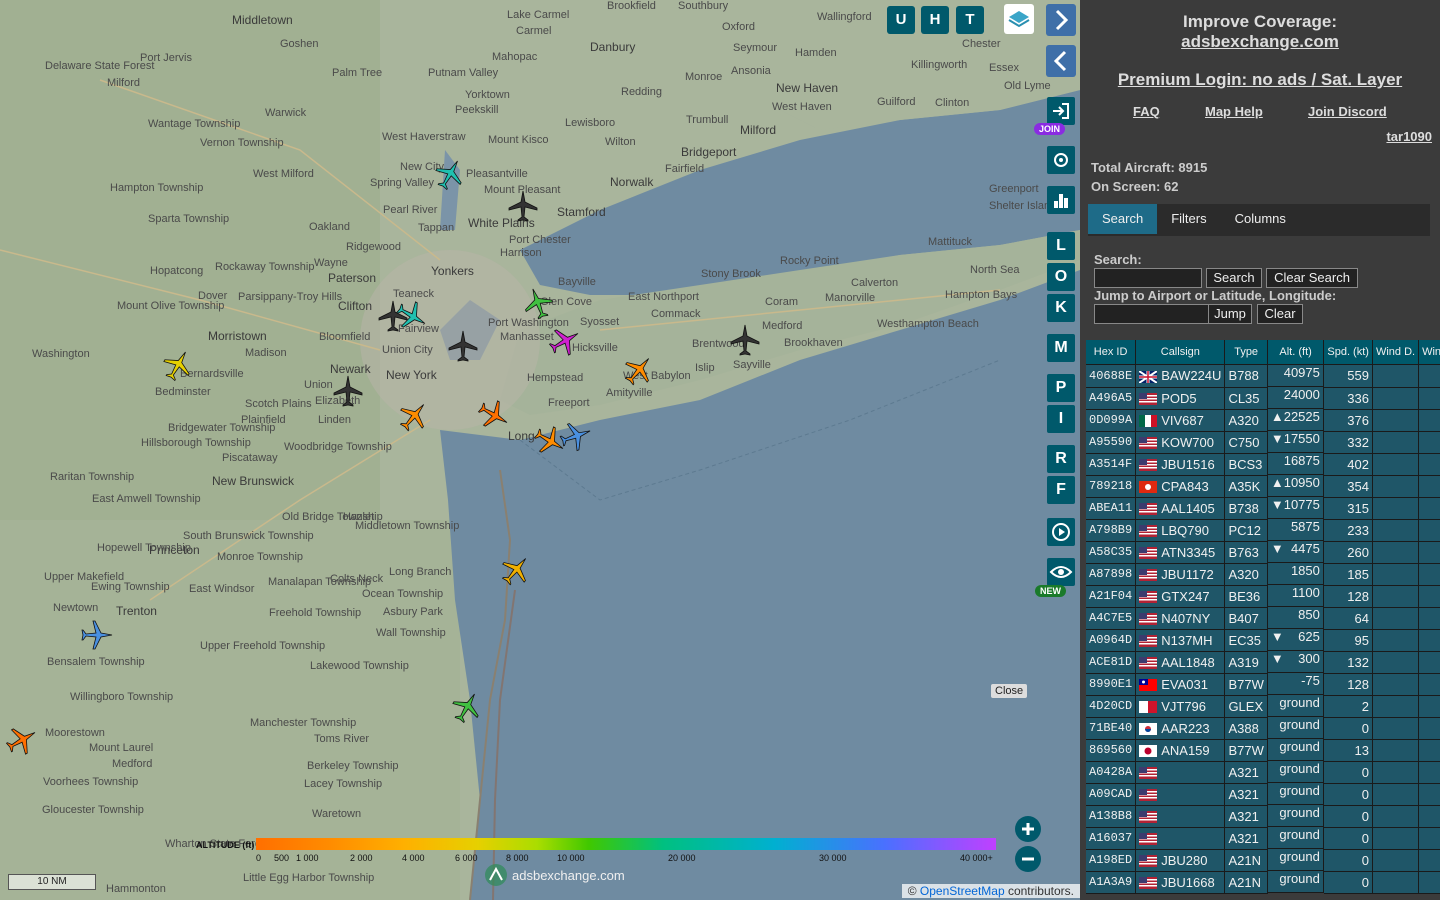 Image resolution: width=1440 pixels, height=900 pixels. I want to click on view-button, so click(1061, 572).